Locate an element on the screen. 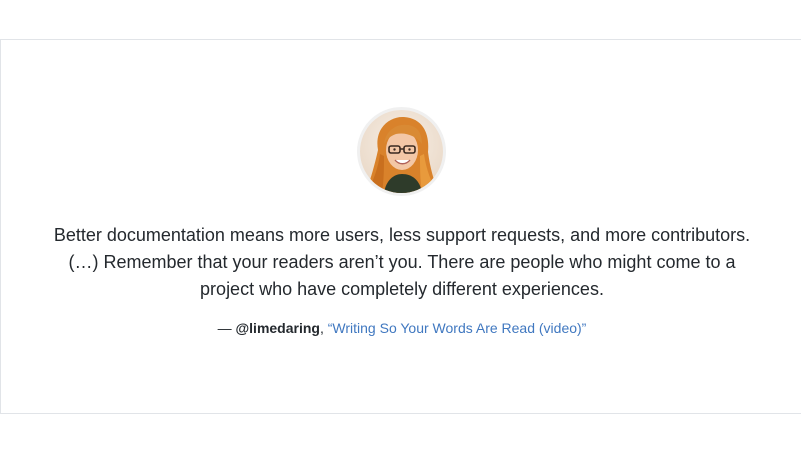  author-avatar is located at coordinates (401, 151).